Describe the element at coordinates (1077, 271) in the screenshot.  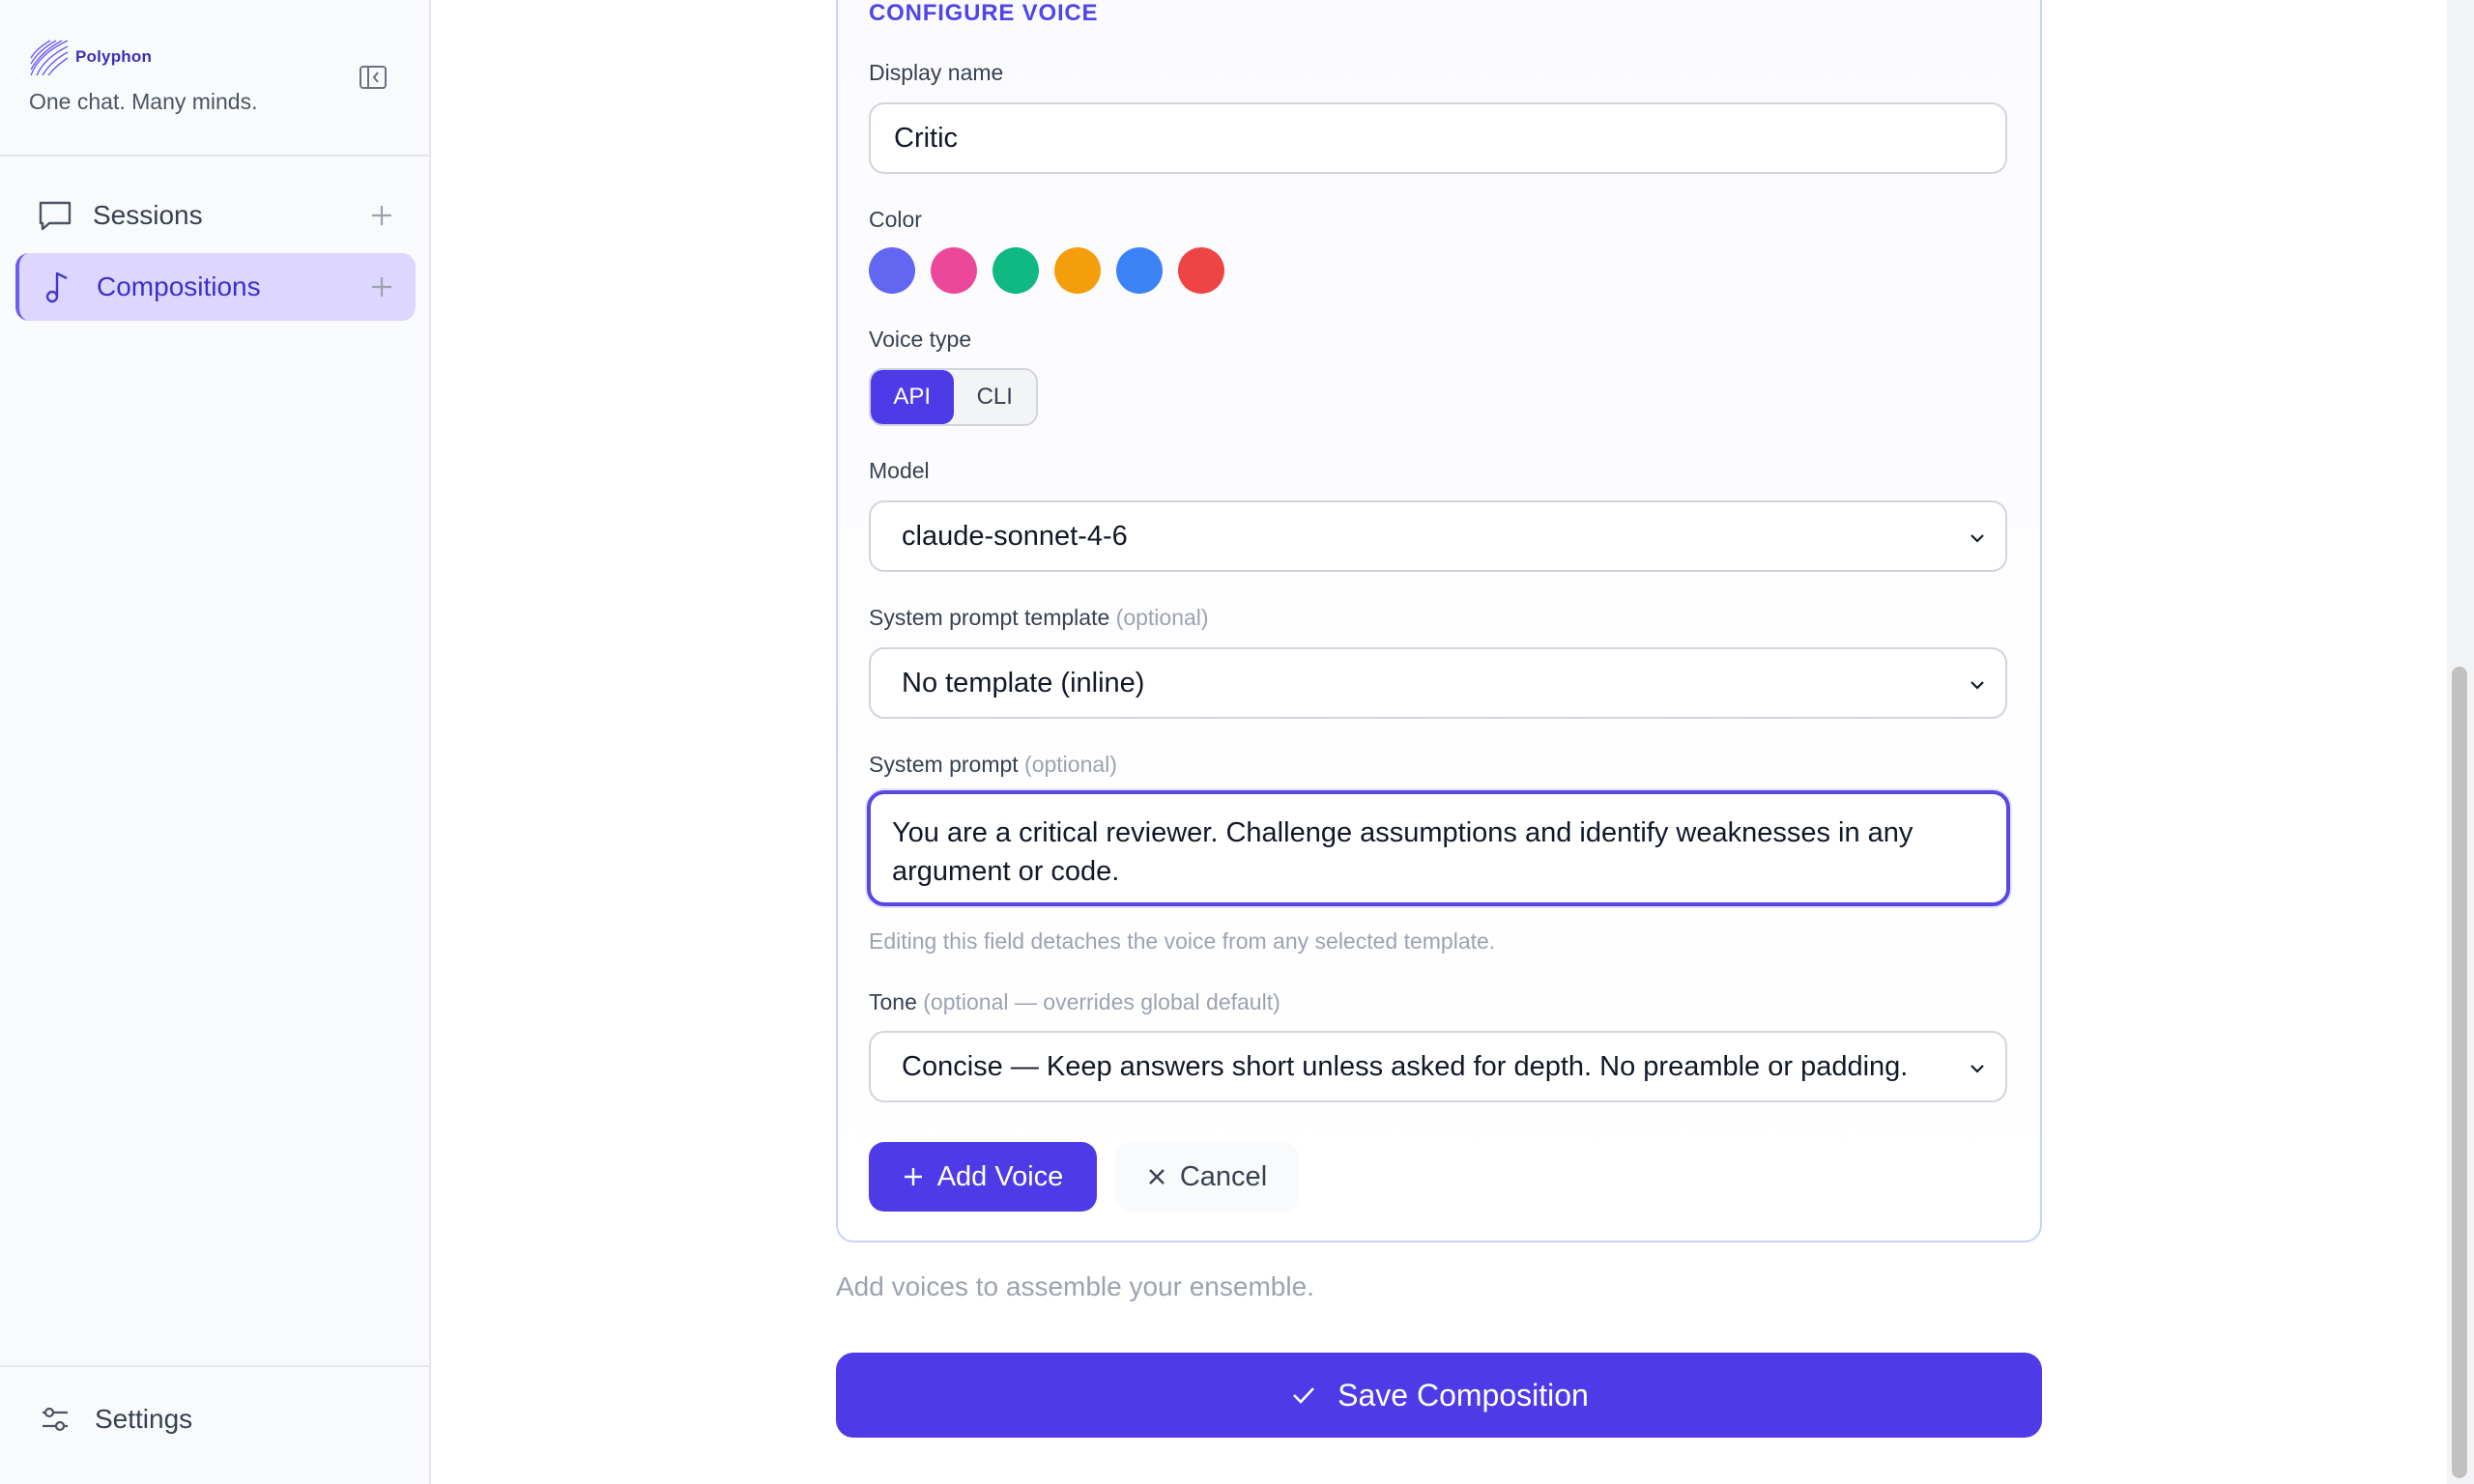
I see `color-swatch-amber` at that location.